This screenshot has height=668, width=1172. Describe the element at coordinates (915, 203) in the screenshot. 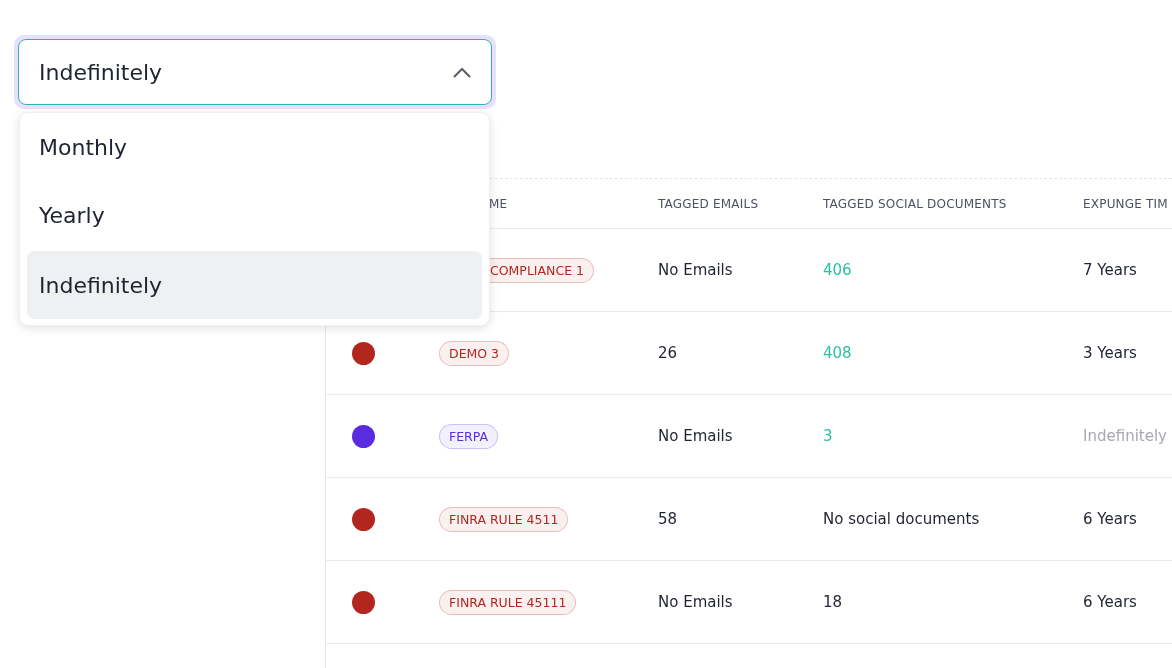

I see `column-header: TAGGED SOCIAL DOCUMENTS` at that location.